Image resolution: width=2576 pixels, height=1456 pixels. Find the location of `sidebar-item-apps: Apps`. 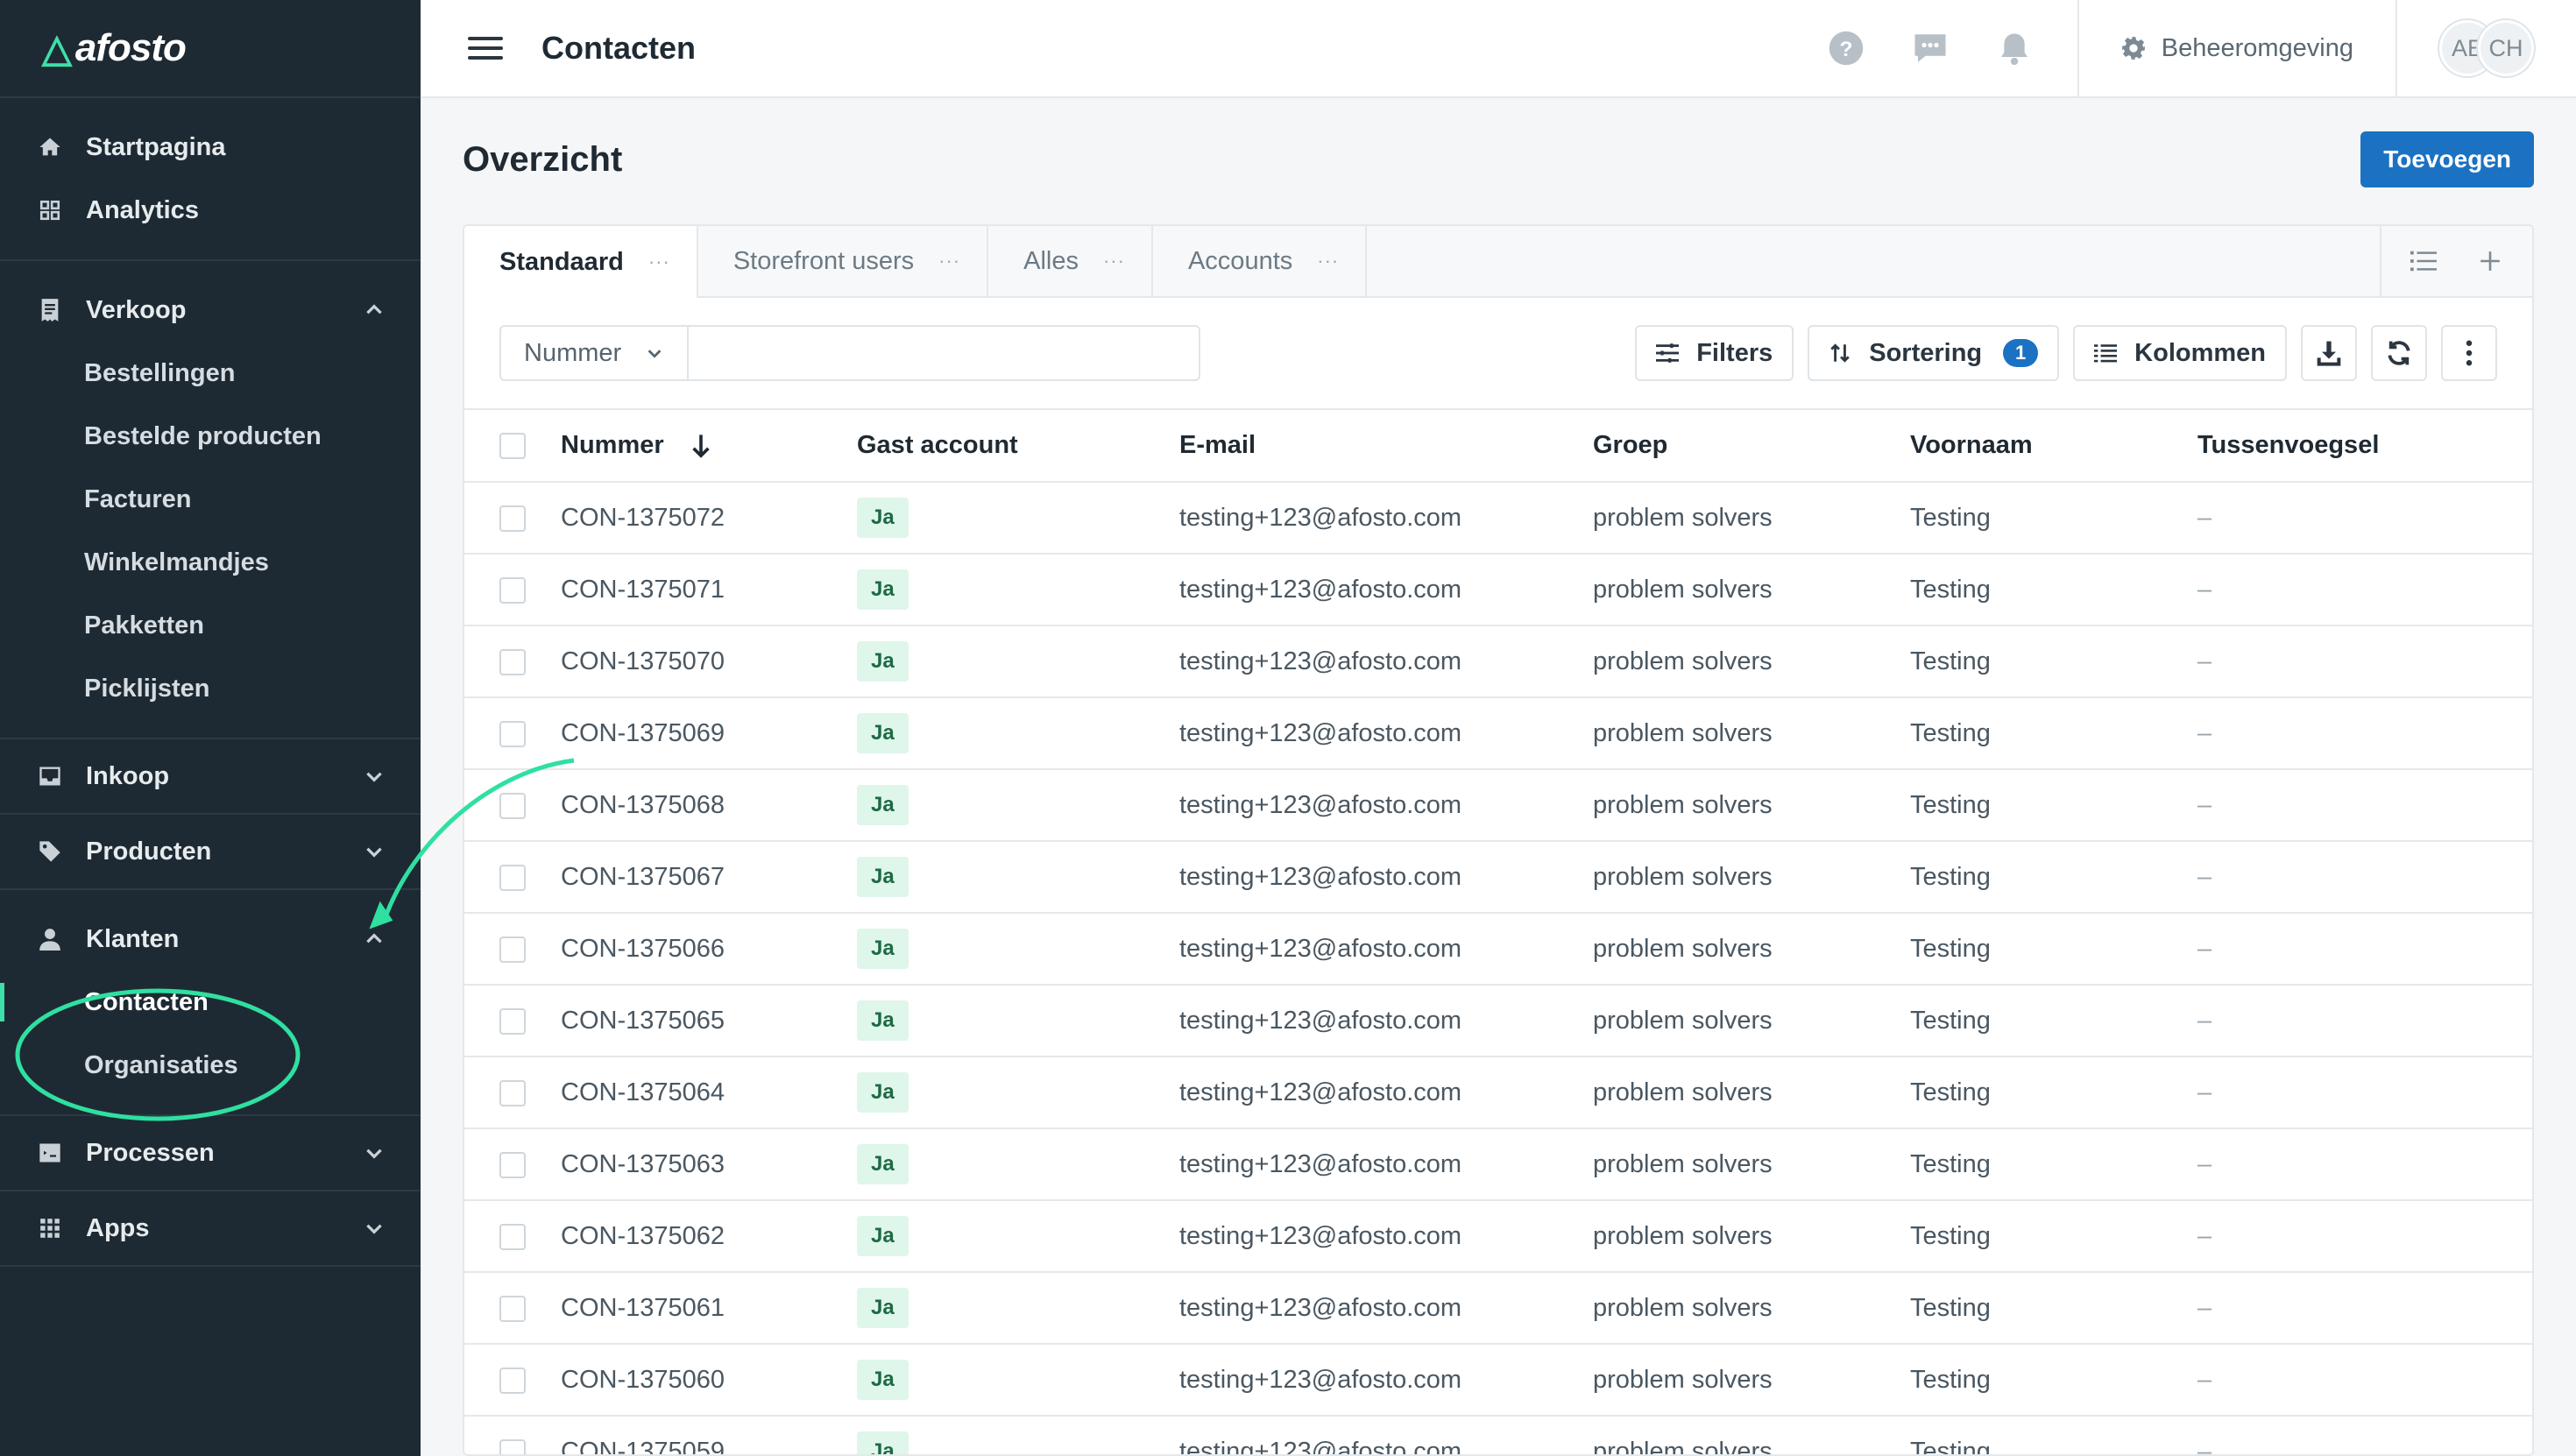

sidebar-item-apps: Apps is located at coordinates (210, 1228).